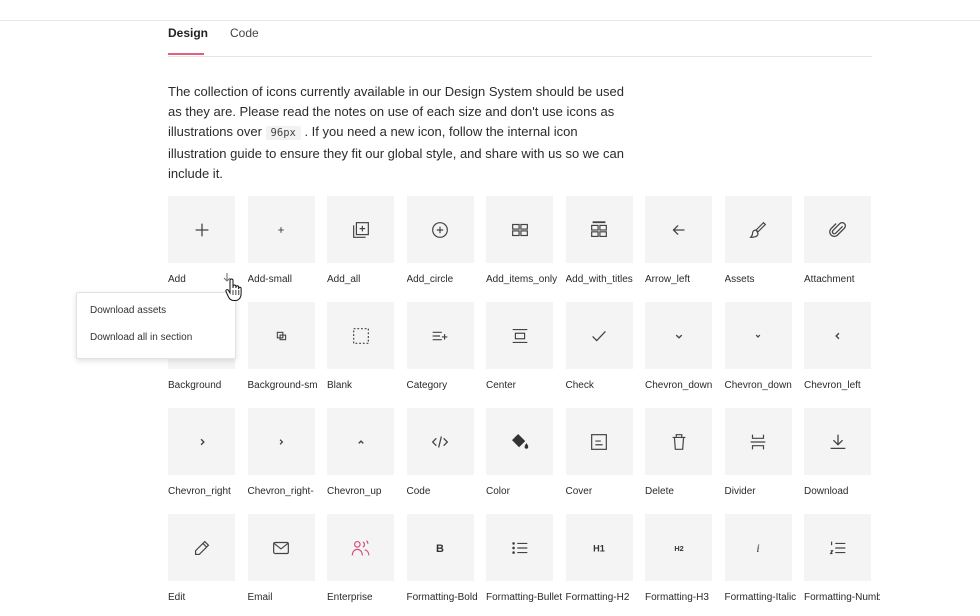 The width and height of the screenshot is (980, 616). I want to click on icon-label: Formatting-Bullet, so click(524, 597).